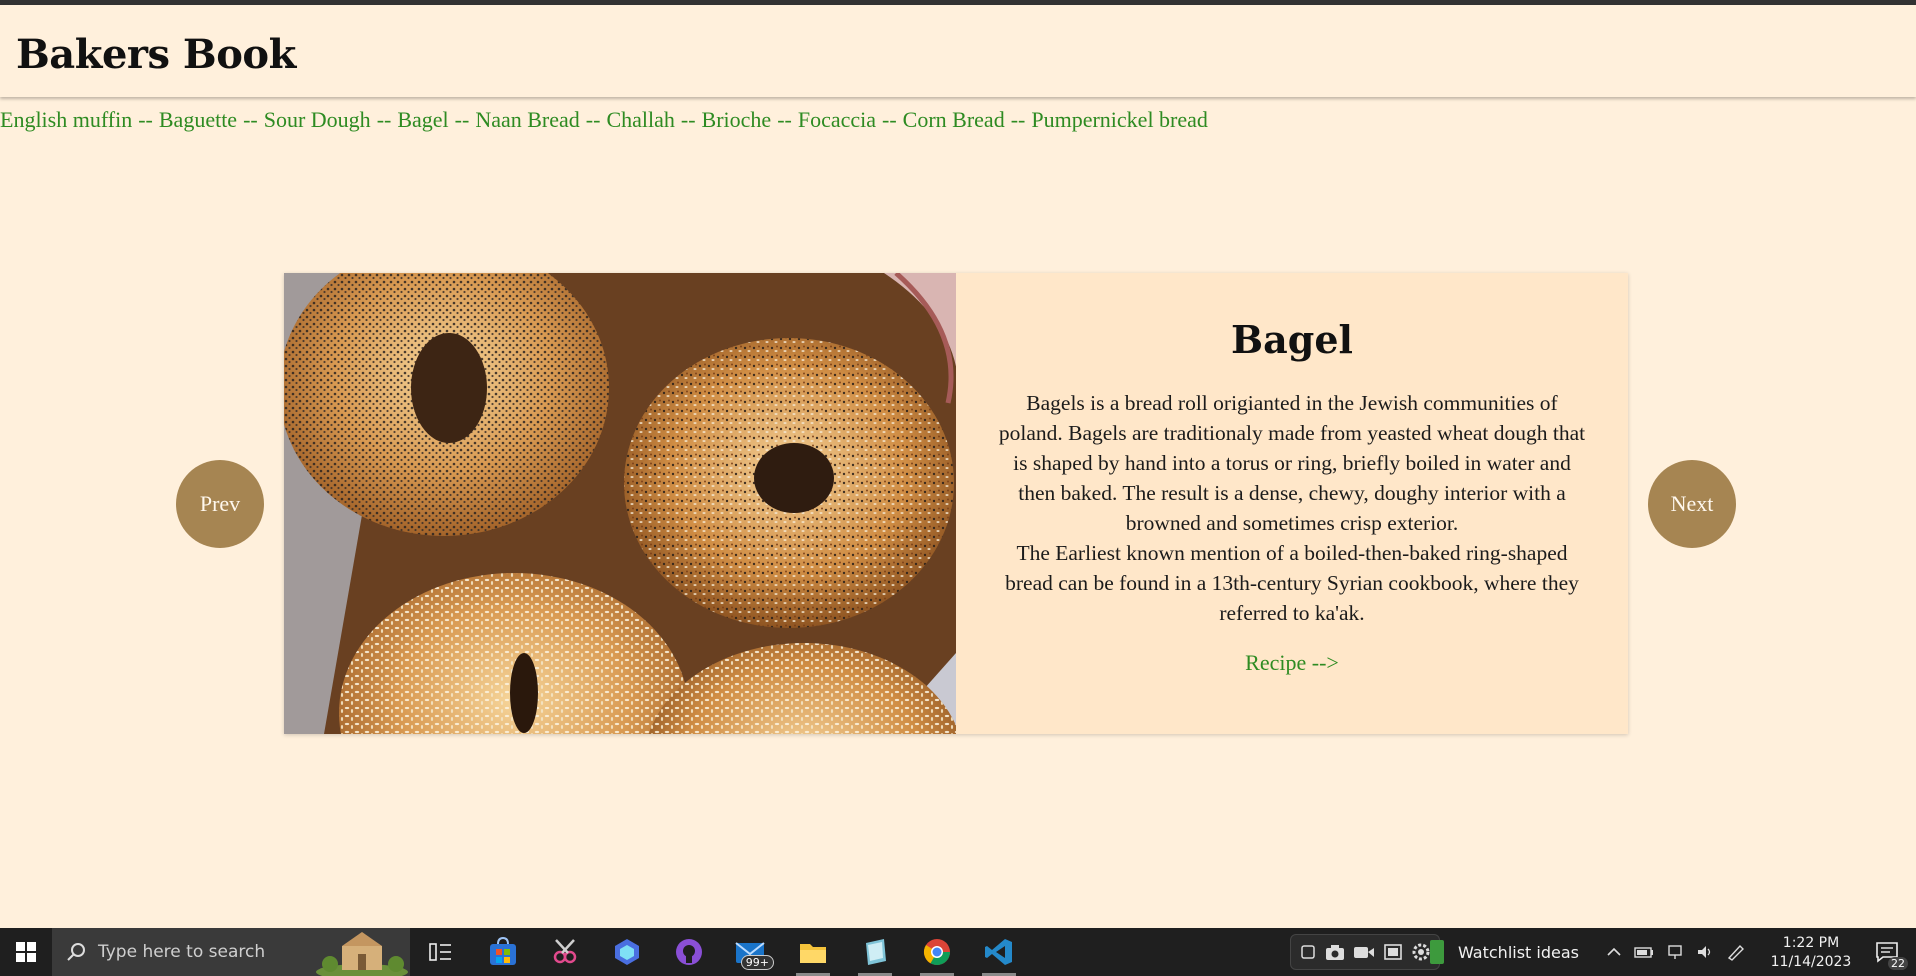 This screenshot has width=1916, height=976. What do you see at coordinates (1811, 943) in the screenshot?
I see `clock-time: 1:22 PM` at bounding box center [1811, 943].